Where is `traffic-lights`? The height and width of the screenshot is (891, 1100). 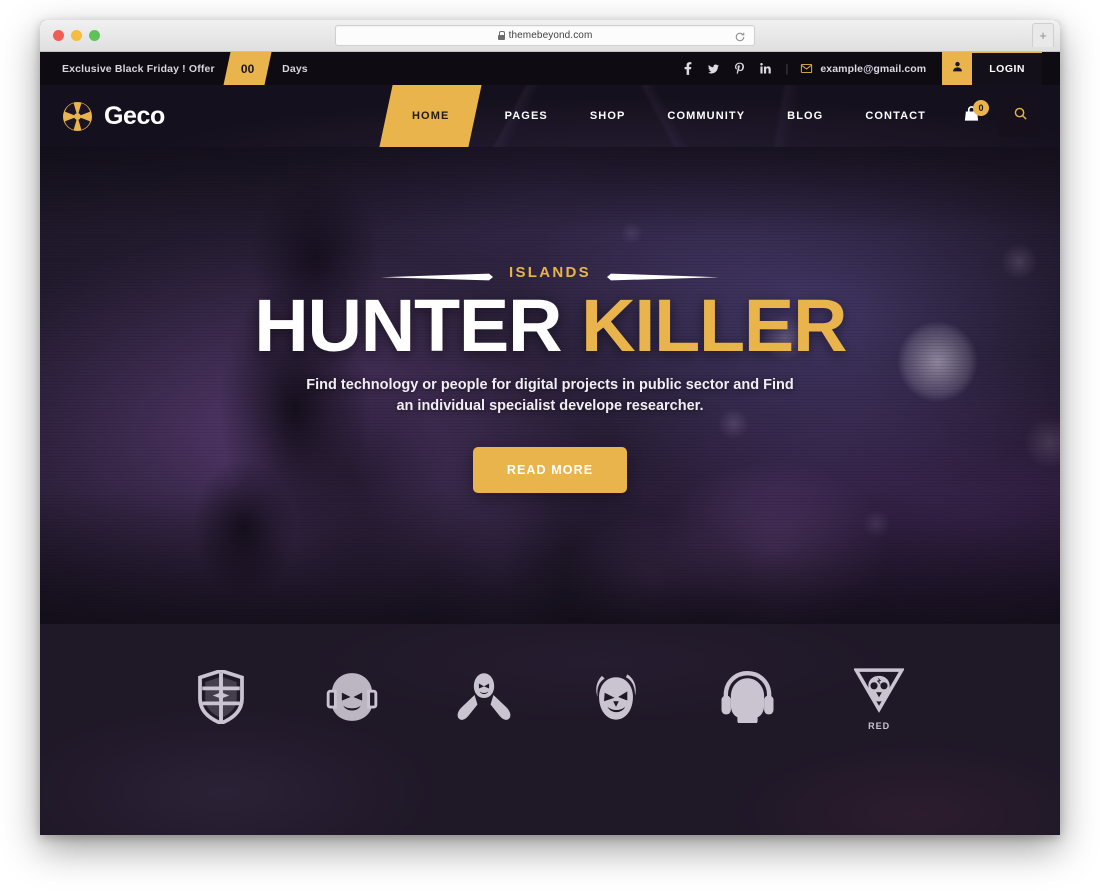
traffic-lights is located at coordinates (76, 35).